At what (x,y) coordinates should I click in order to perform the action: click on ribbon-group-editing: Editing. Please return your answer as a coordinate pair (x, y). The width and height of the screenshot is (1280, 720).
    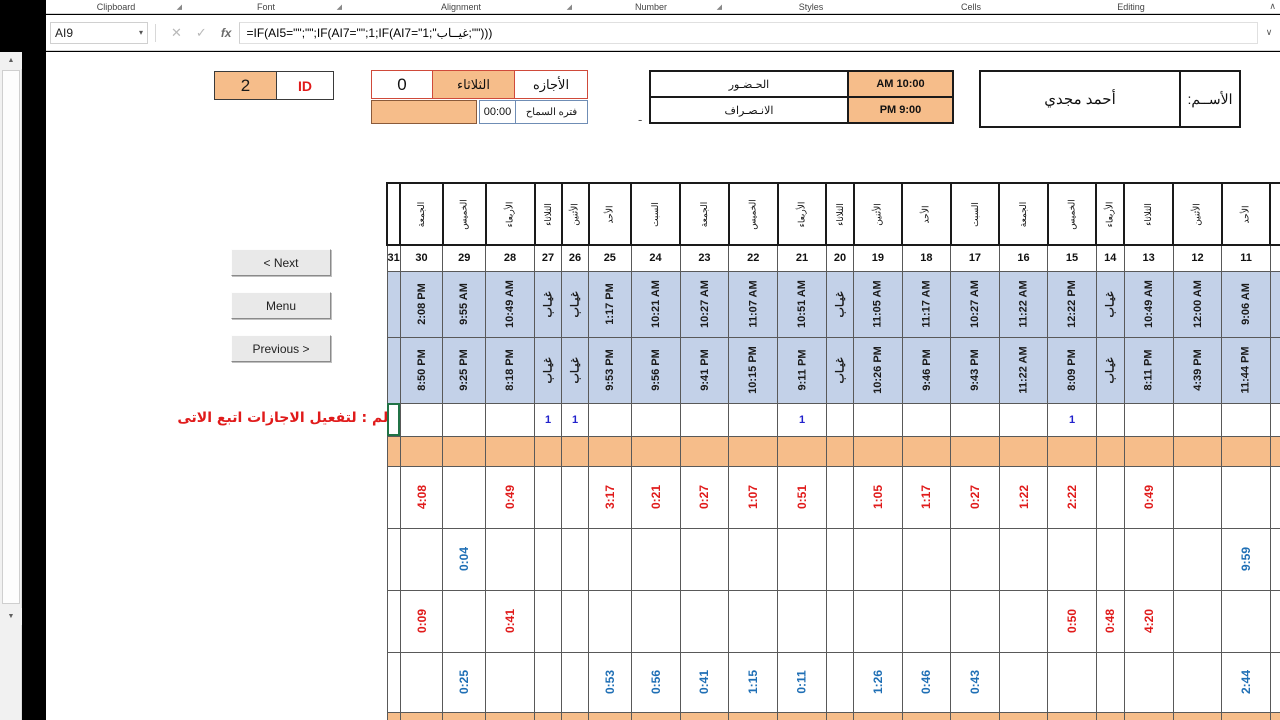
    Looking at the image, I should click on (1131, 7).